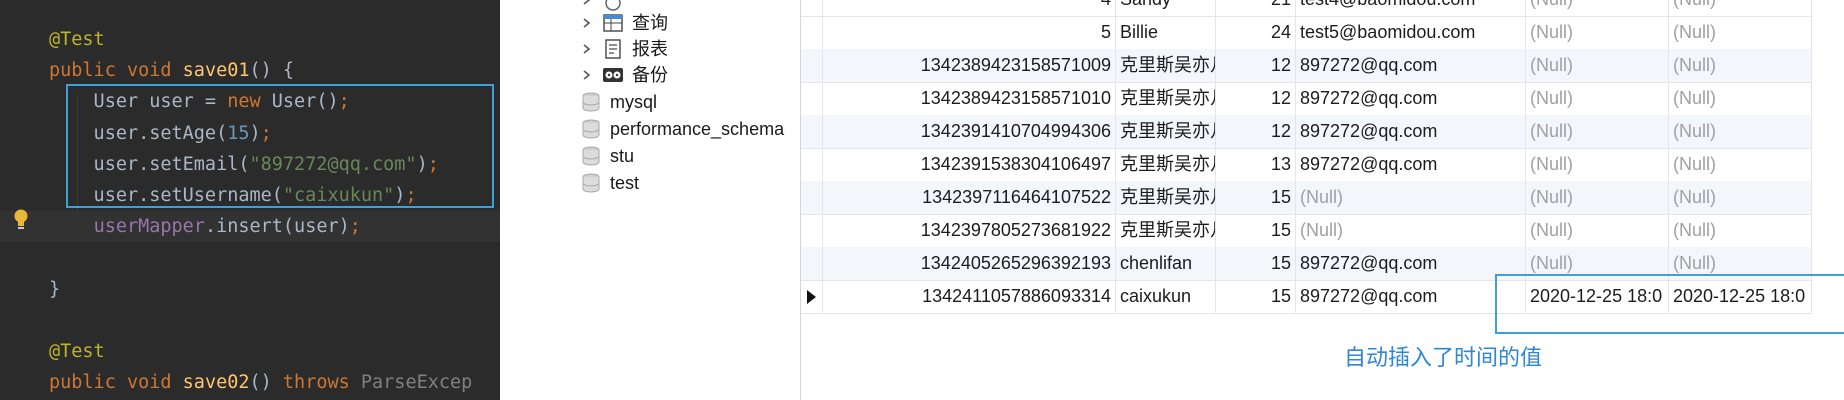 Image resolution: width=1844 pixels, height=400 pixels. I want to click on table-cell-t2: 2020-12-25 18:0, so click(1740, 296).